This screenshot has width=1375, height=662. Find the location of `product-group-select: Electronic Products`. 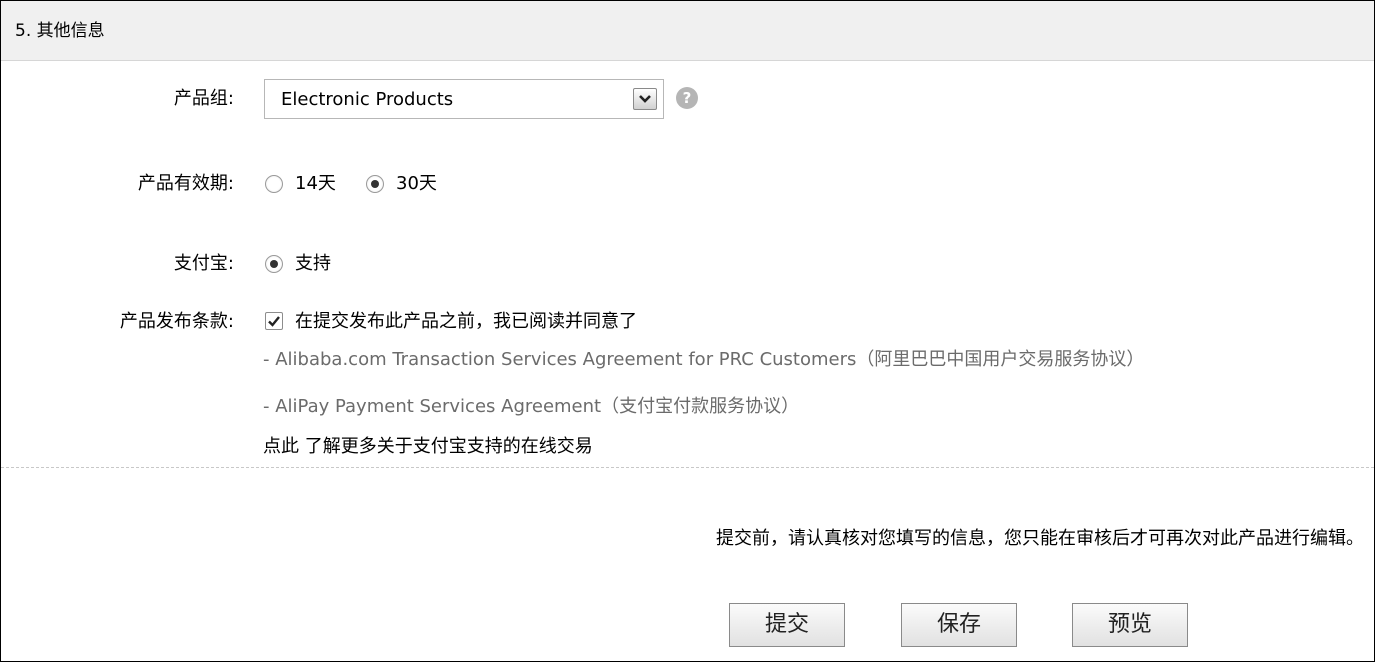

product-group-select: Electronic Products is located at coordinates (464, 99).